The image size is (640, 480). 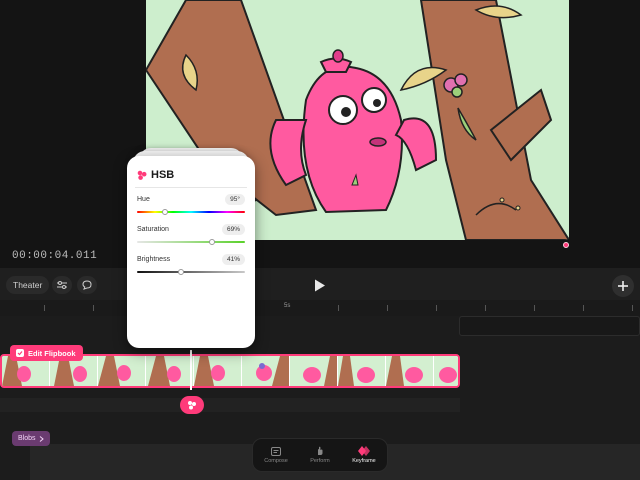 I want to click on canvas-resize-handle, so click(x=566, y=245).